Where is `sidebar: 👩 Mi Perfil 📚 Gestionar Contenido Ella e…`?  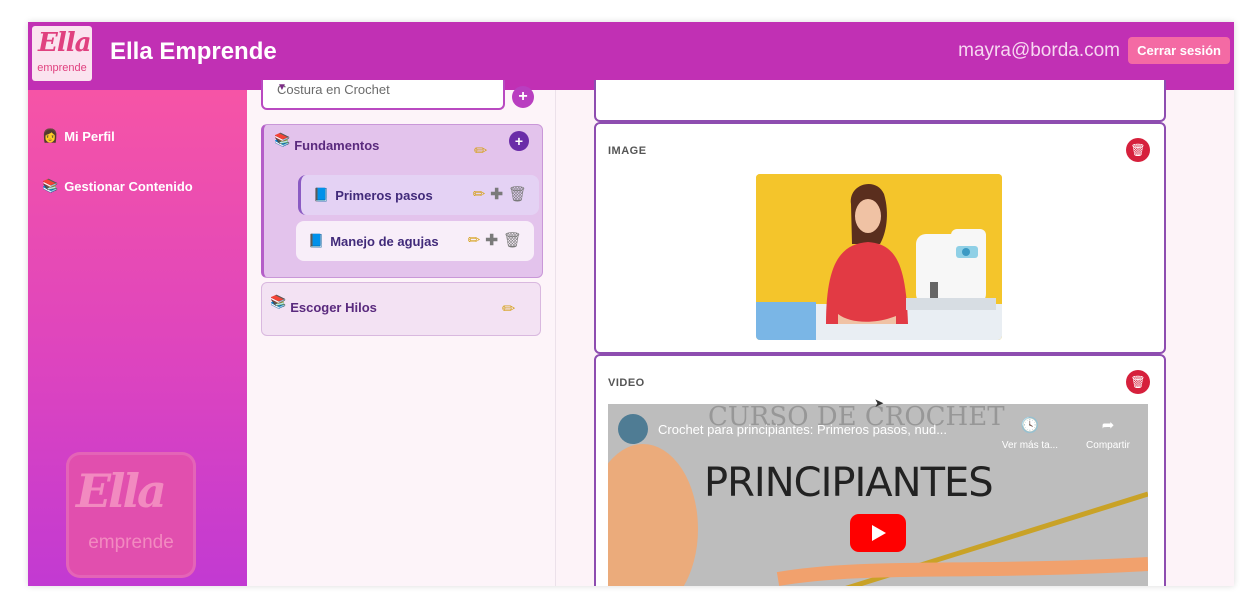 sidebar: 👩 Mi Perfil 📚 Gestionar Contenido Ella e… is located at coordinates (137, 338).